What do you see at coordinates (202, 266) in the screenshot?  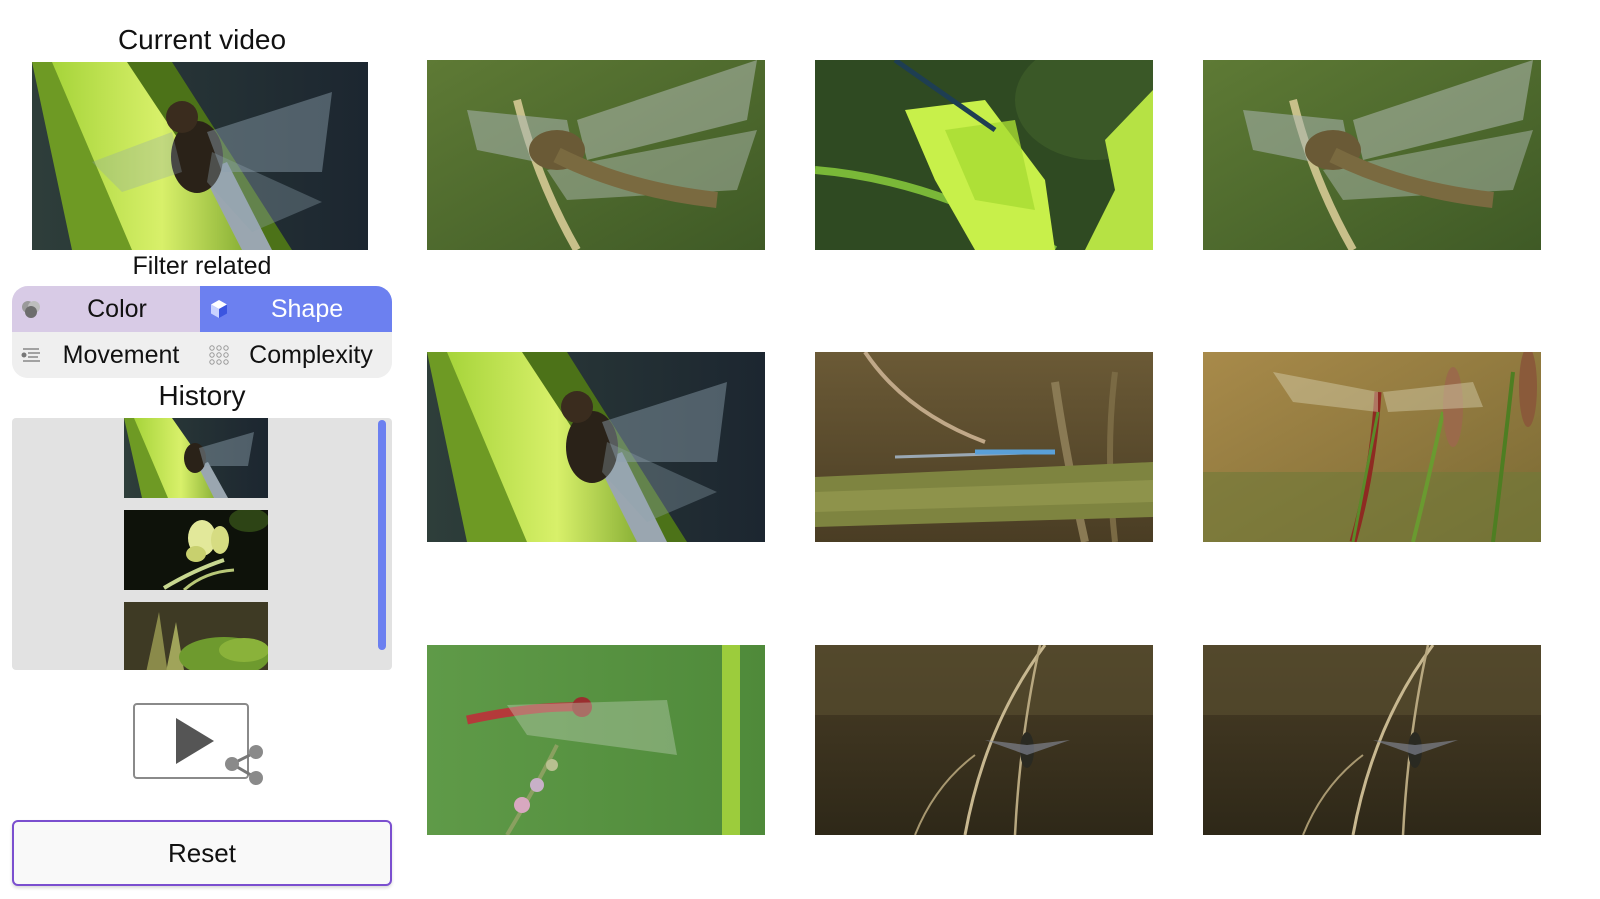 I see `filter-related-title: Filter related` at bounding box center [202, 266].